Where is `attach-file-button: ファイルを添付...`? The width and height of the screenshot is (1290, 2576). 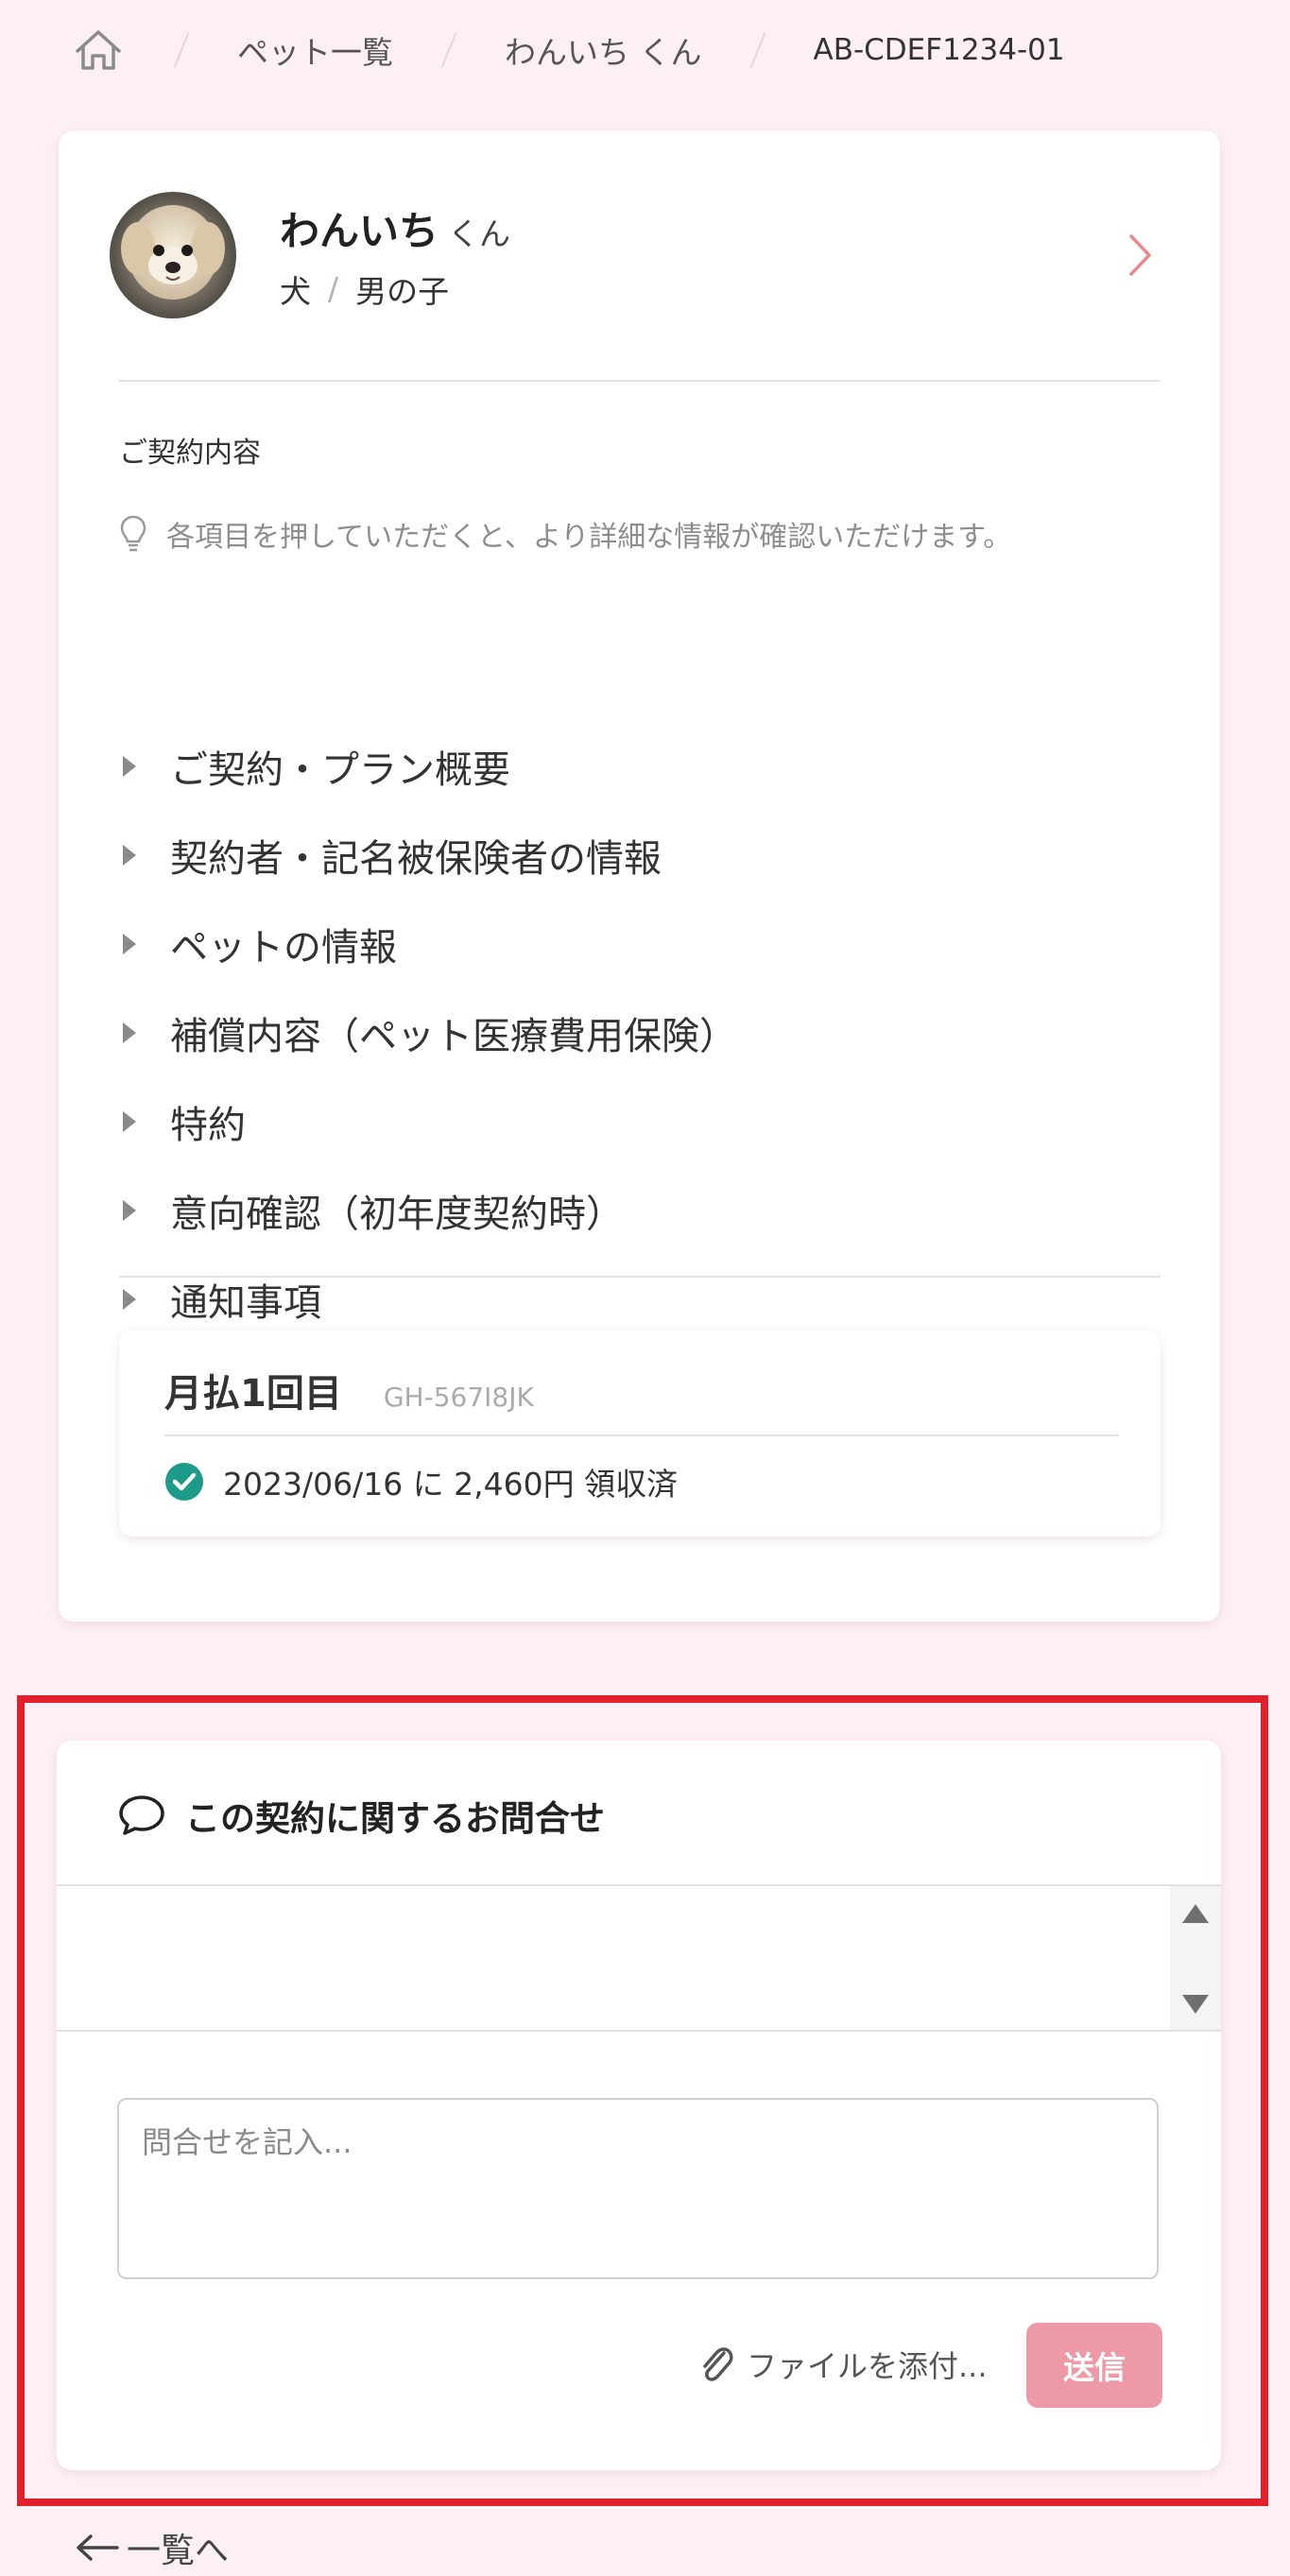
attach-file-button: ファイルを添付... is located at coordinates (842, 2364).